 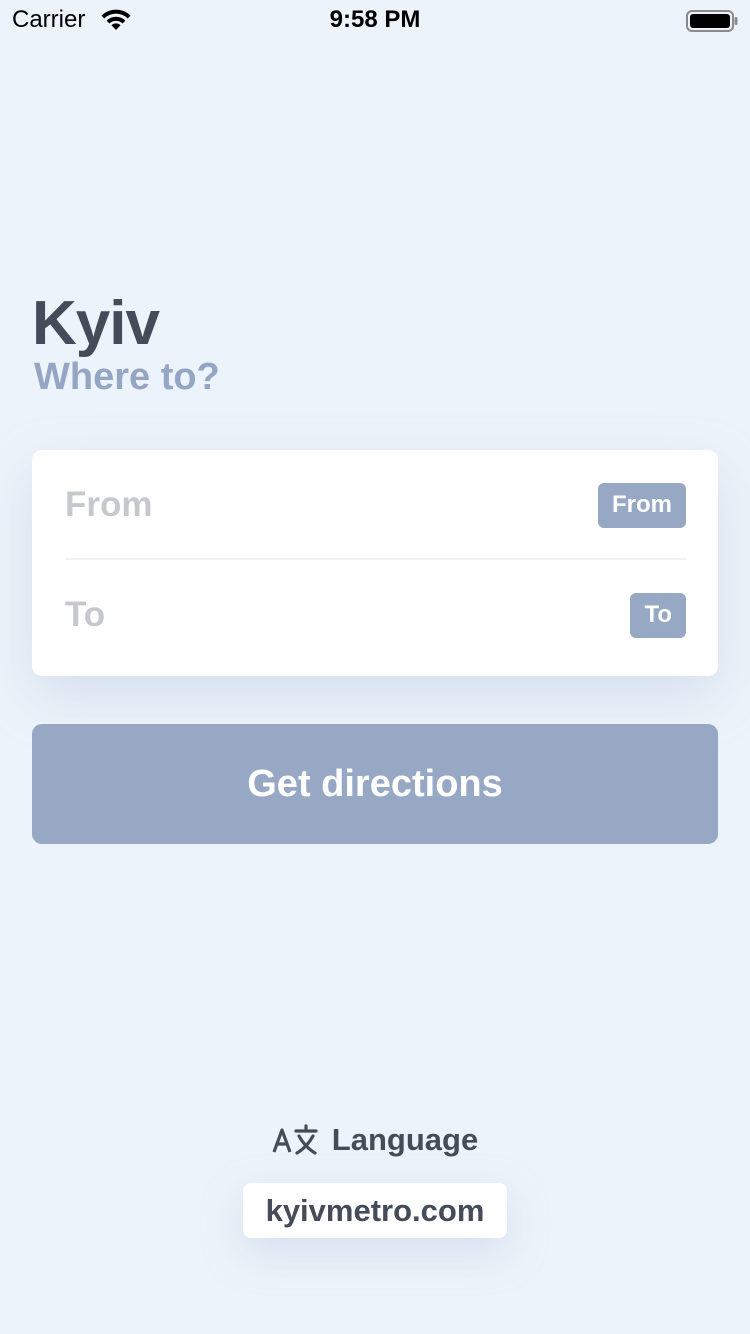 What do you see at coordinates (712, 21) in the screenshot?
I see `battery-icon` at bounding box center [712, 21].